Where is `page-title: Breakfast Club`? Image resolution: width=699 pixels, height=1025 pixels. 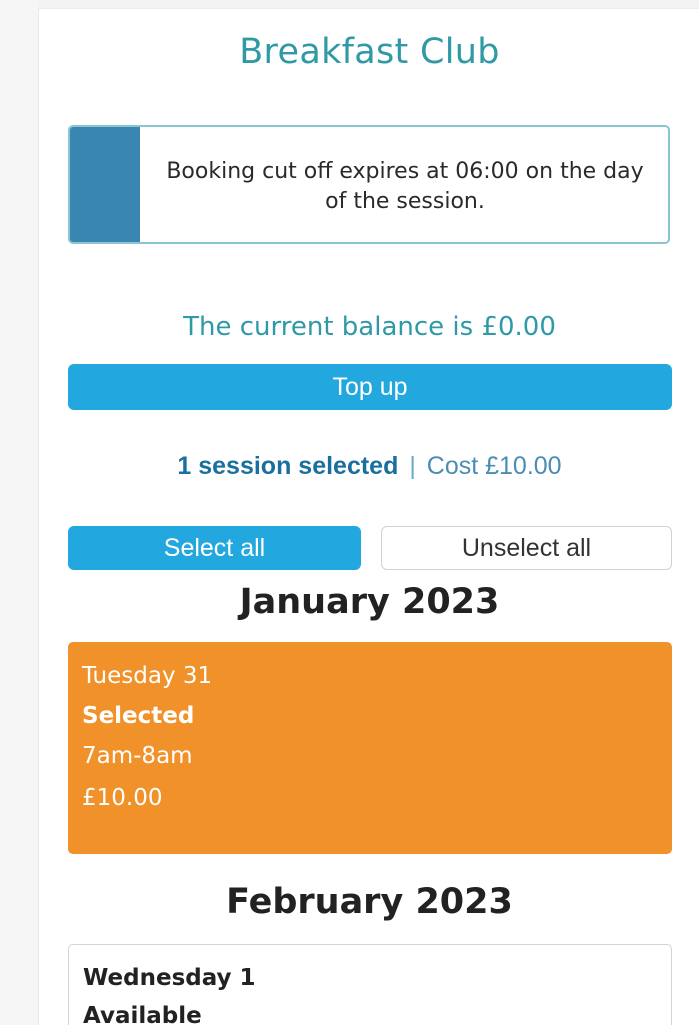 page-title: Breakfast Club is located at coordinates (369, 52).